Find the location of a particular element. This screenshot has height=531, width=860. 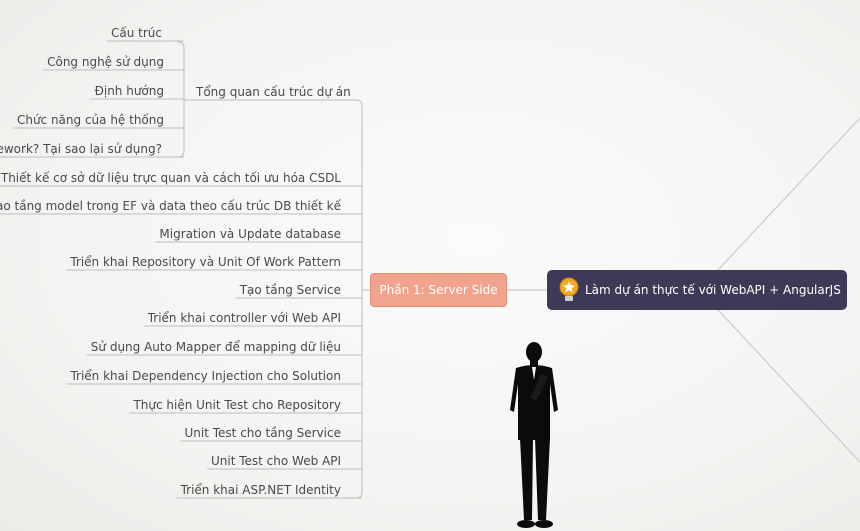

server-side-node: Phần 1: Server Side is located at coordinates (438, 290).